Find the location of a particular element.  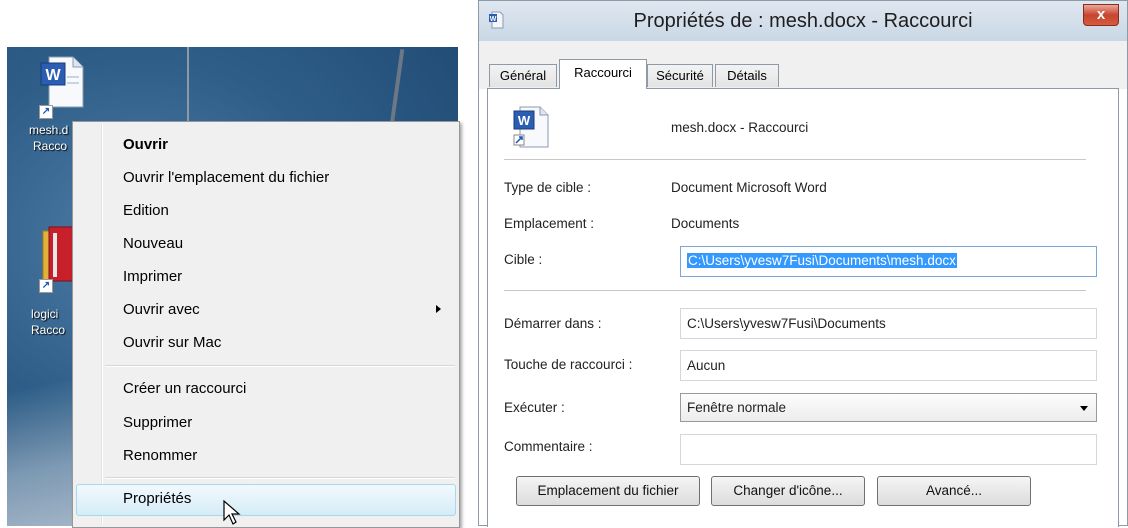

location-label: Emplacement : is located at coordinates (549, 223).